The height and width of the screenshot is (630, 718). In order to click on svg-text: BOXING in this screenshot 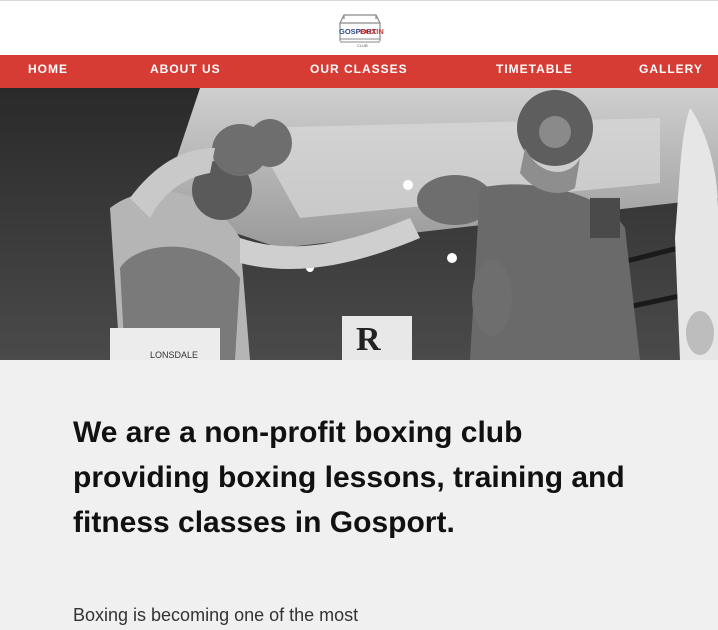, I will do `click(372, 31)`.